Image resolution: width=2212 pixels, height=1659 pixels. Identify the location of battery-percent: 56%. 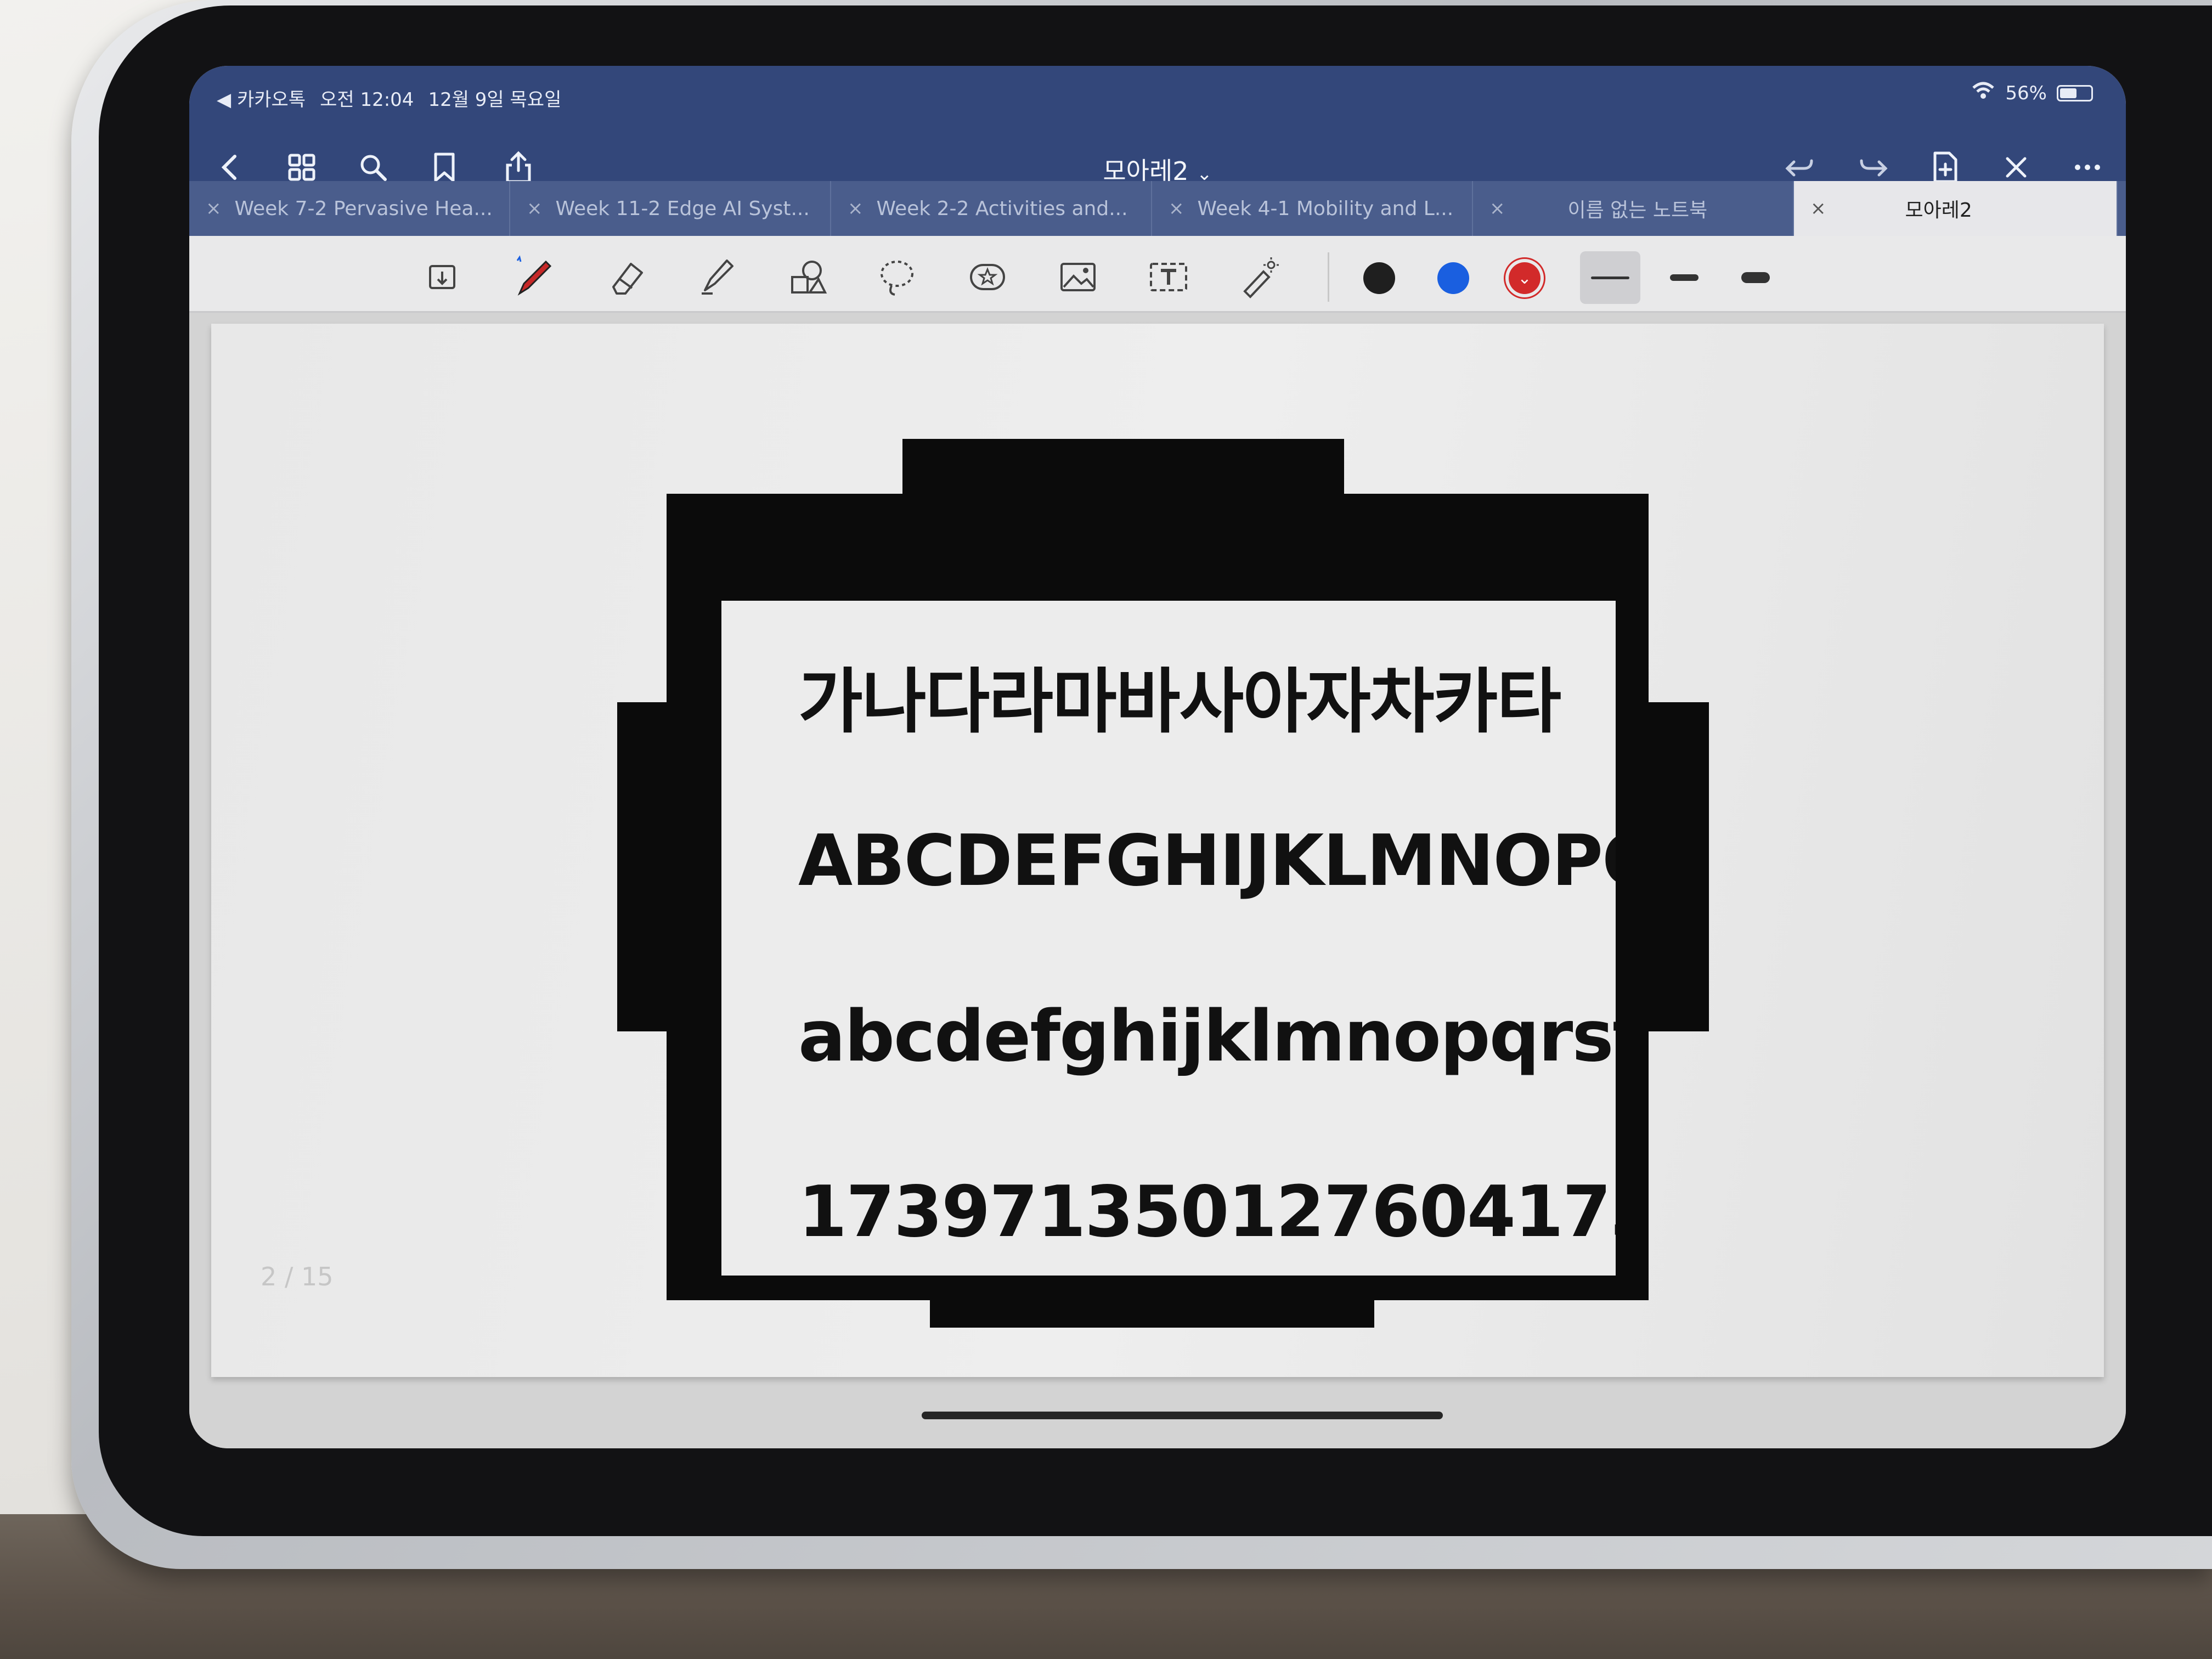
(2026, 93).